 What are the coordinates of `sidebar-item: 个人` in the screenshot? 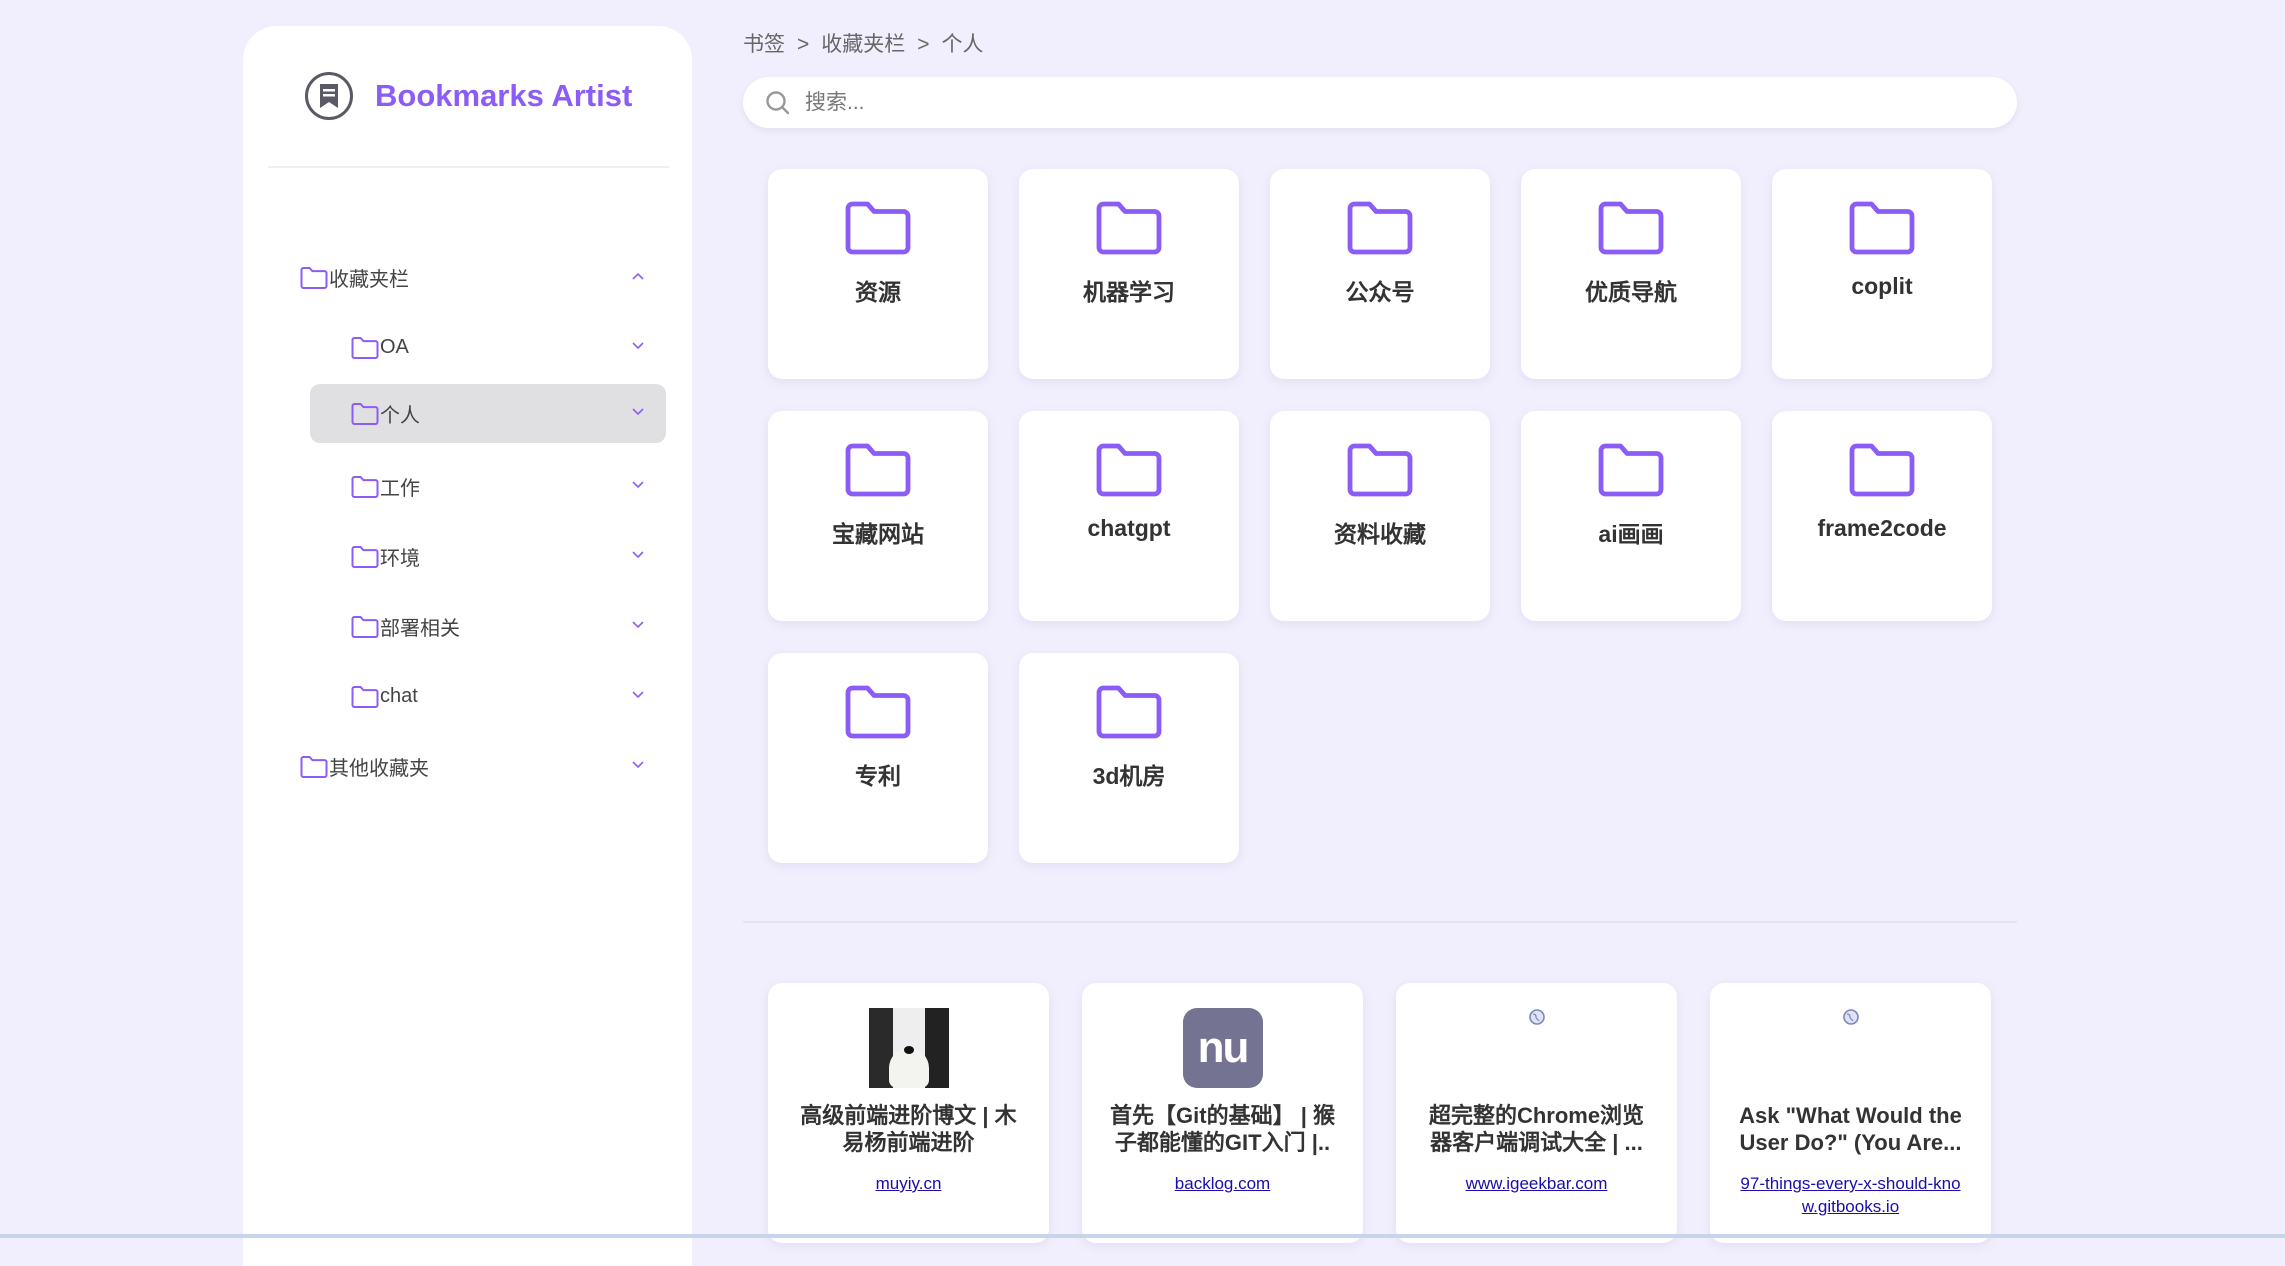 It's located at (488, 413).